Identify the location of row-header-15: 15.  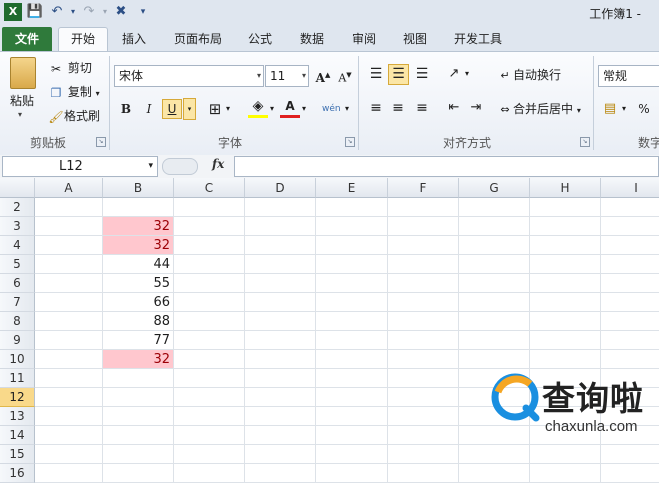
(17, 454).